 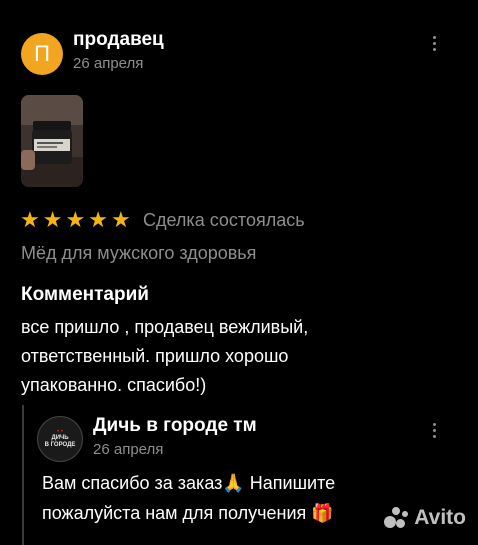 I want to click on deal-status: Сделка состоялась, so click(x=224, y=220).